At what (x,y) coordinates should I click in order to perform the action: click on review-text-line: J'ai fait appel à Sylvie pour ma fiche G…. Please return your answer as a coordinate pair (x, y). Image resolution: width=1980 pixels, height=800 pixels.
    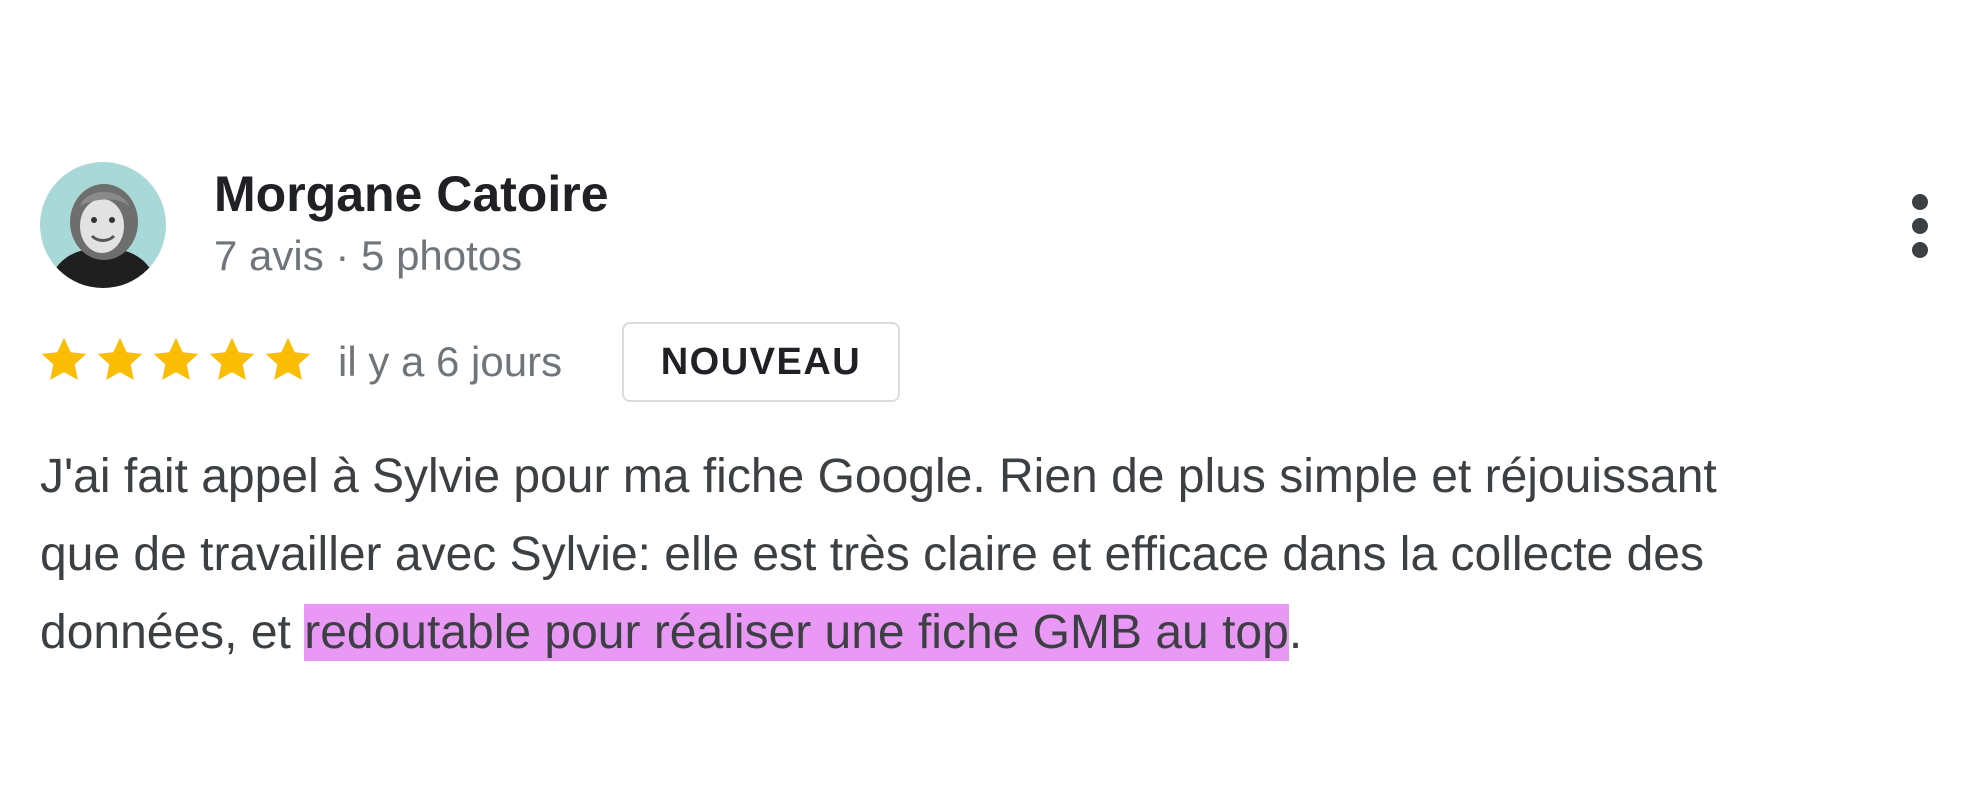
    Looking at the image, I should click on (878, 476).